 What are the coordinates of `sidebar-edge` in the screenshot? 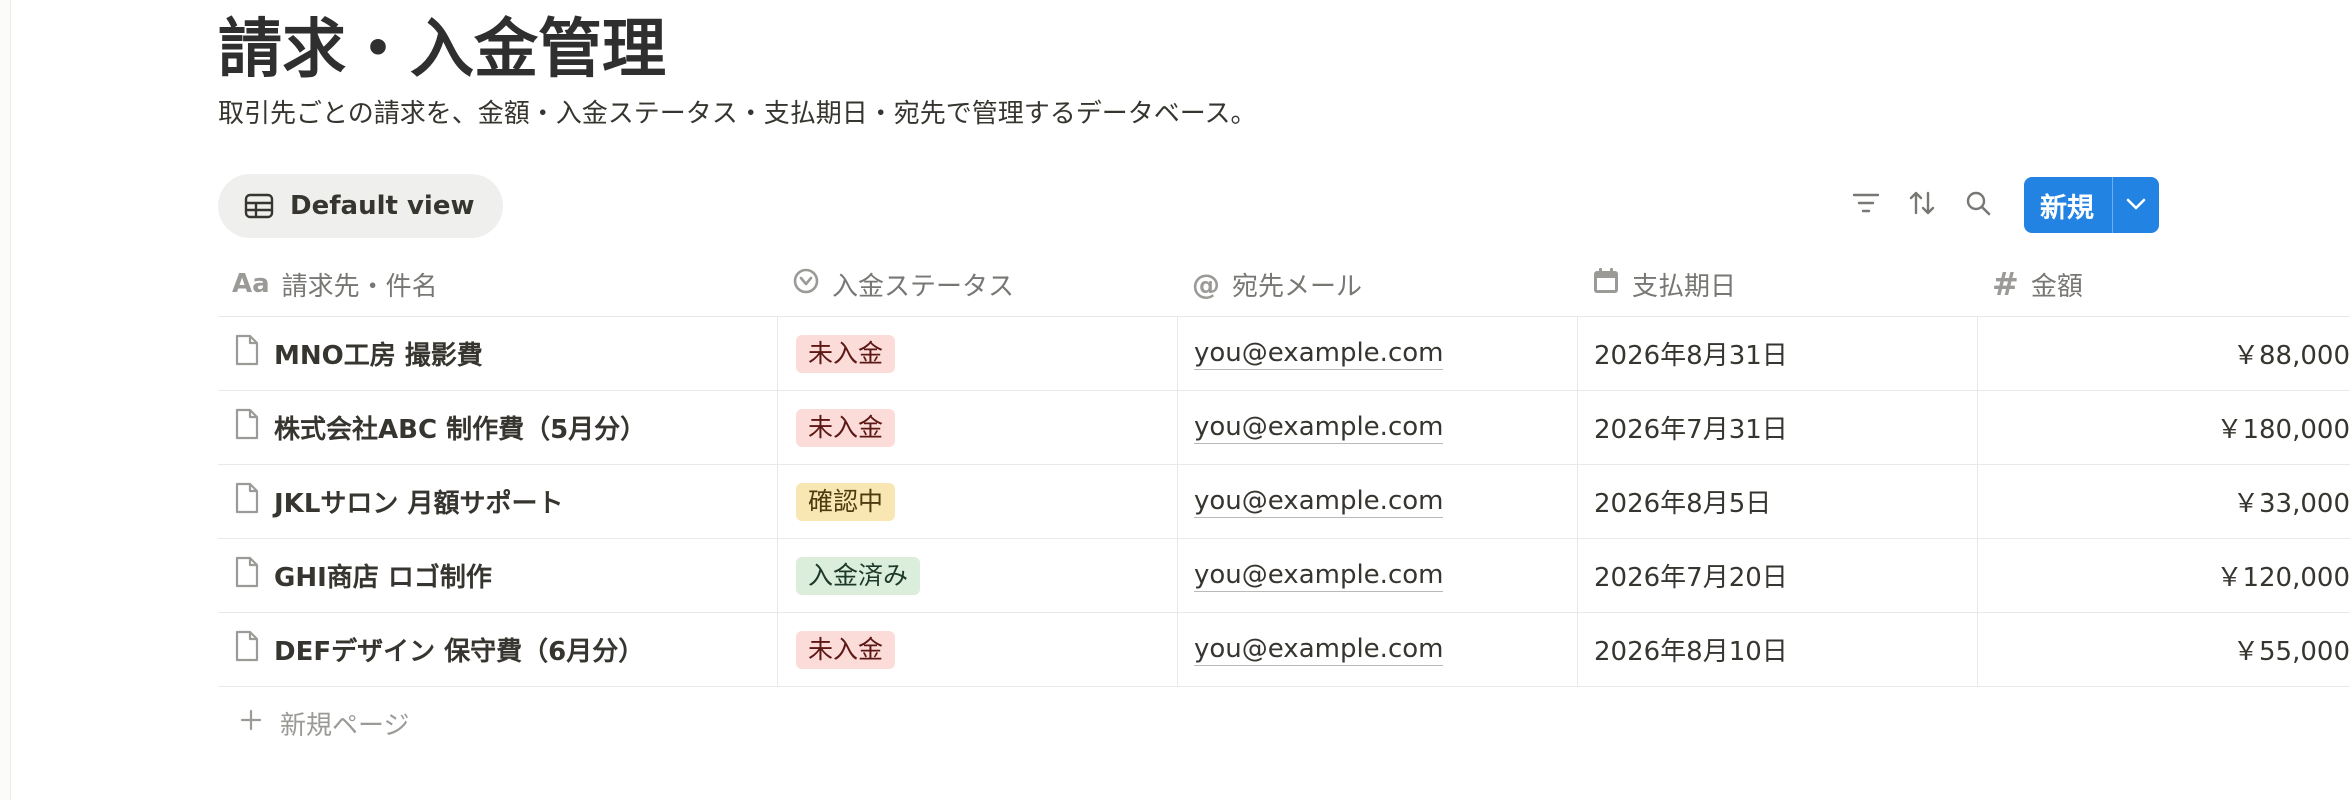 It's located at (5, 400).